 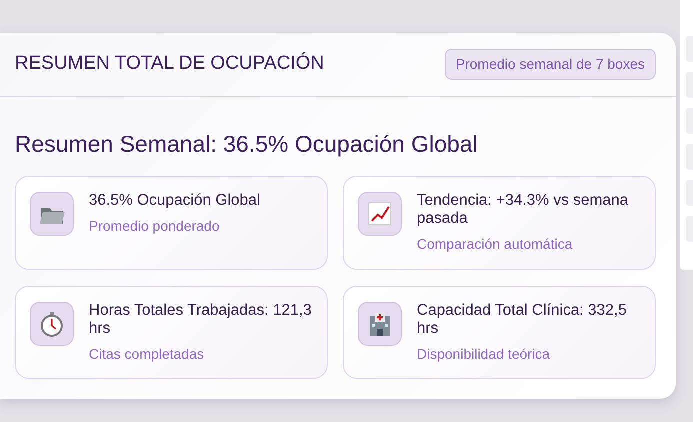 I want to click on line-chart-icon, so click(x=380, y=214).